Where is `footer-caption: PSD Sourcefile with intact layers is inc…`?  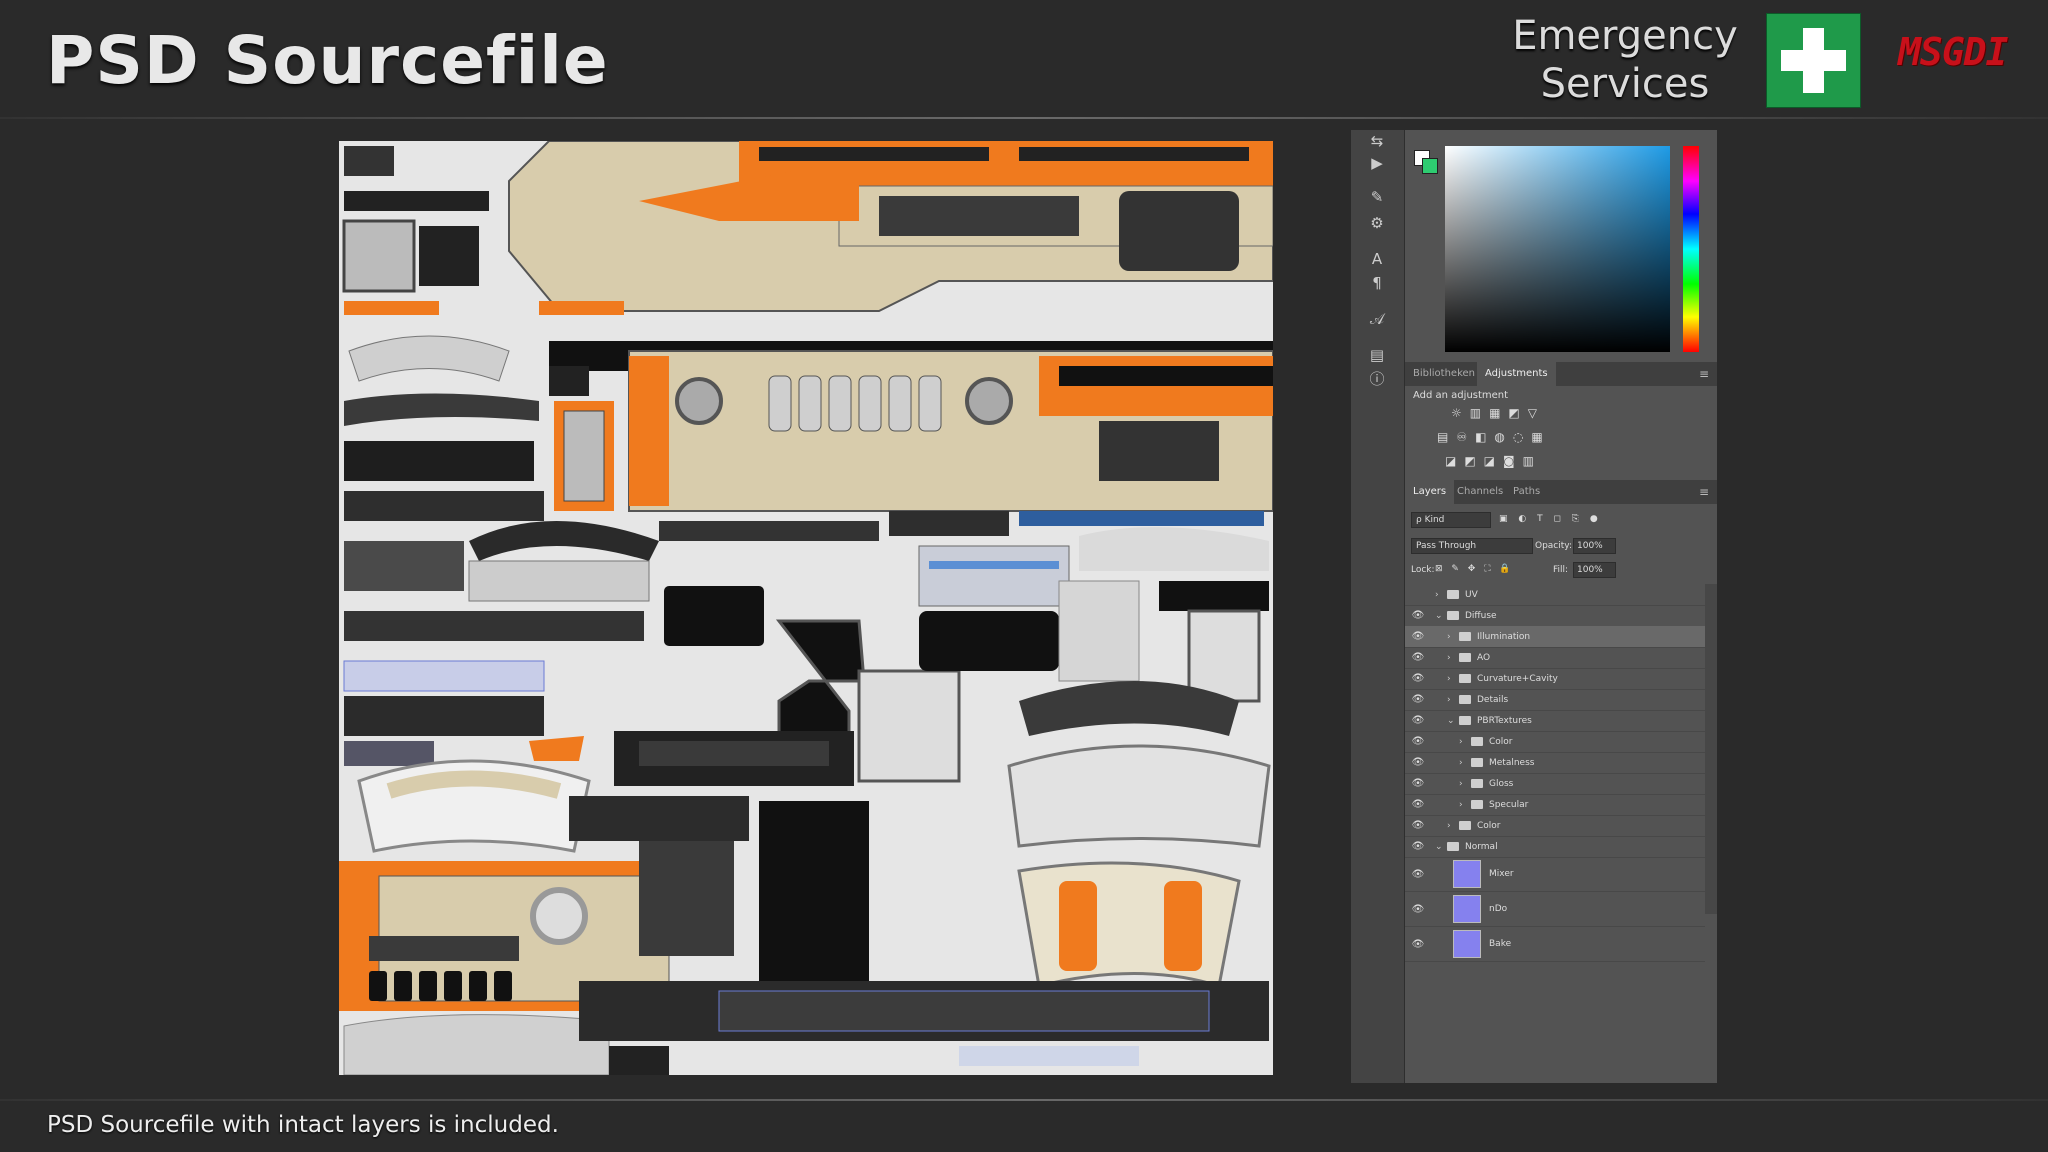
footer-caption: PSD Sourcefile with intact layers is inc… is located at coordinates (303, 1125).